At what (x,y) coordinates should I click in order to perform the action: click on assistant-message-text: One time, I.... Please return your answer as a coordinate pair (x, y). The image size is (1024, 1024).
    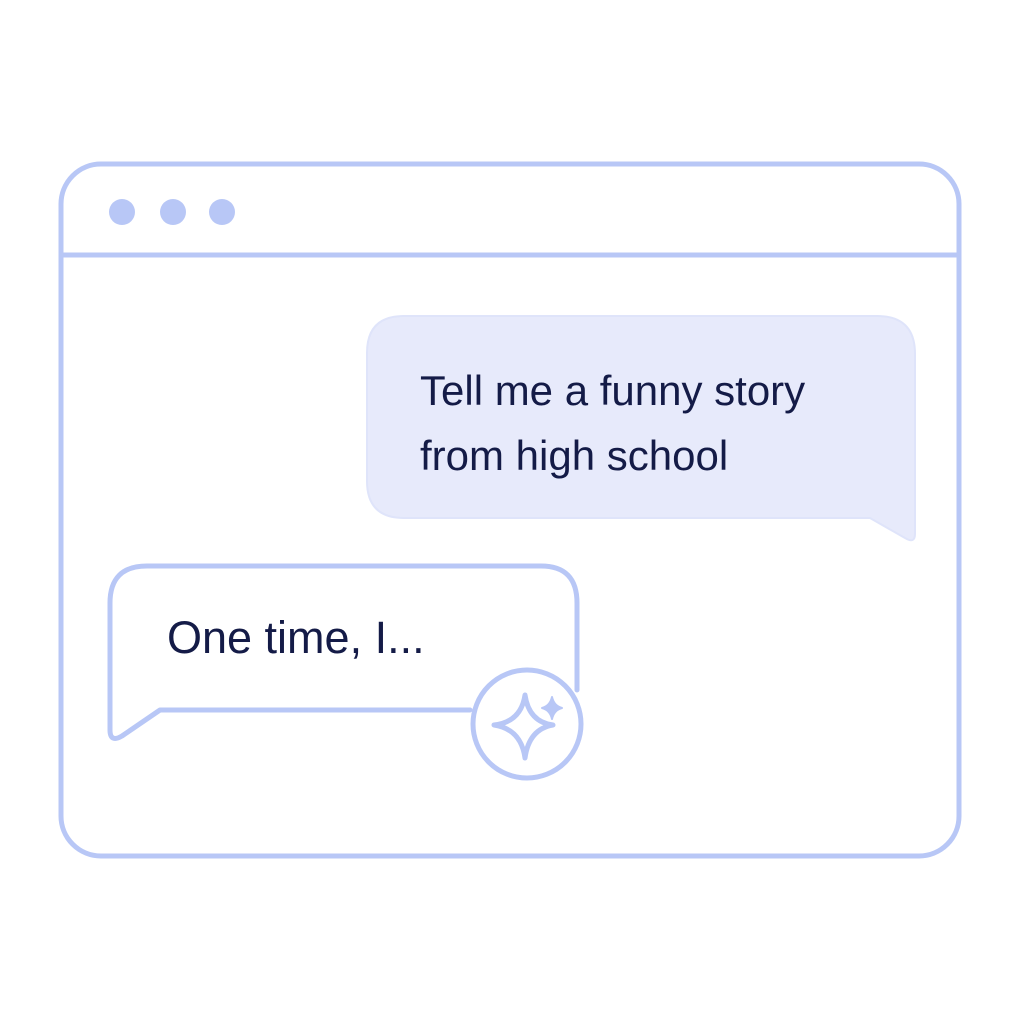
    Looking at the image, I should click on (296, 637).